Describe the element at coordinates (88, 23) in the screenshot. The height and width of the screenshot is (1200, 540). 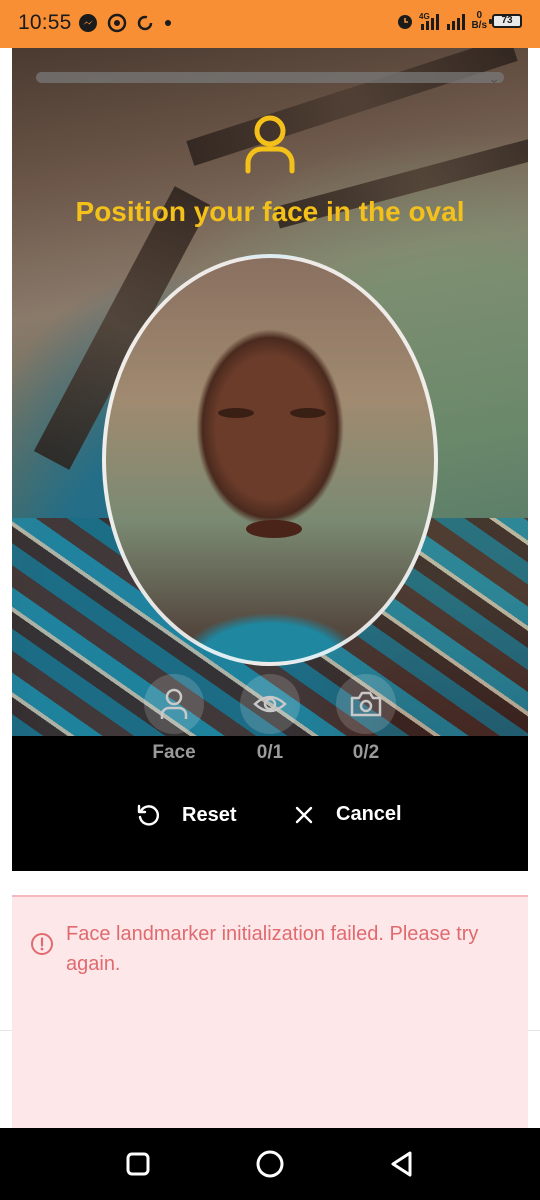
I see `messenger-icon` at that location.